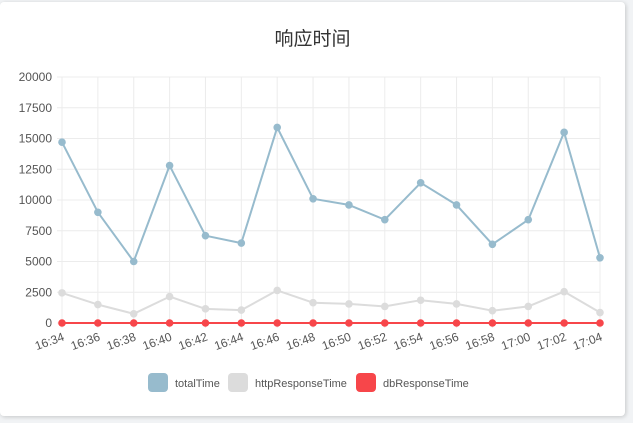 This screenshot has width=633, height=423. Describe the element at coordinates (336, 342) in the screenshot. I see `x-tick-label: 16:50` at that location.